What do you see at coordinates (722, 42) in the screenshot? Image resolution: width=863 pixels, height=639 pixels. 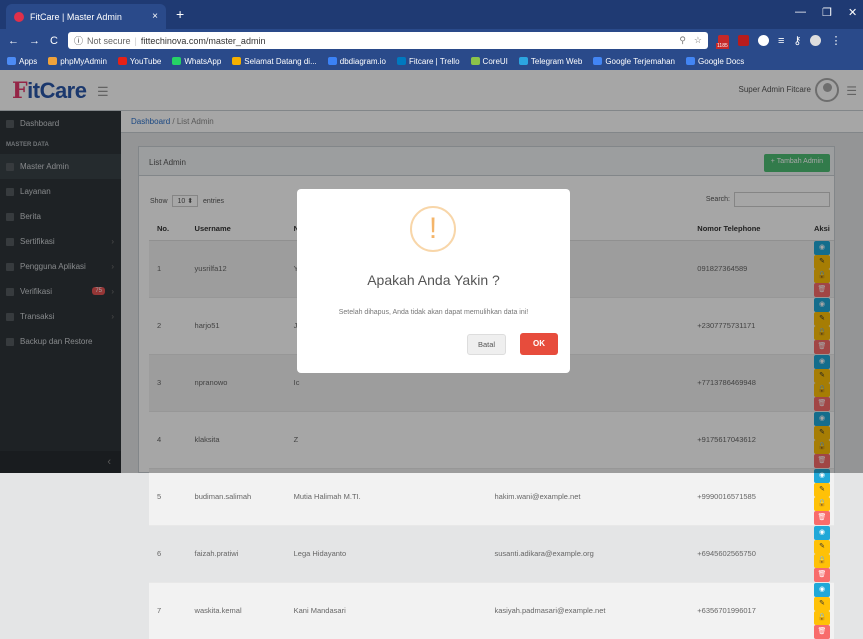 I see `extension-icon: 1185` at bounding box center [722, 42].